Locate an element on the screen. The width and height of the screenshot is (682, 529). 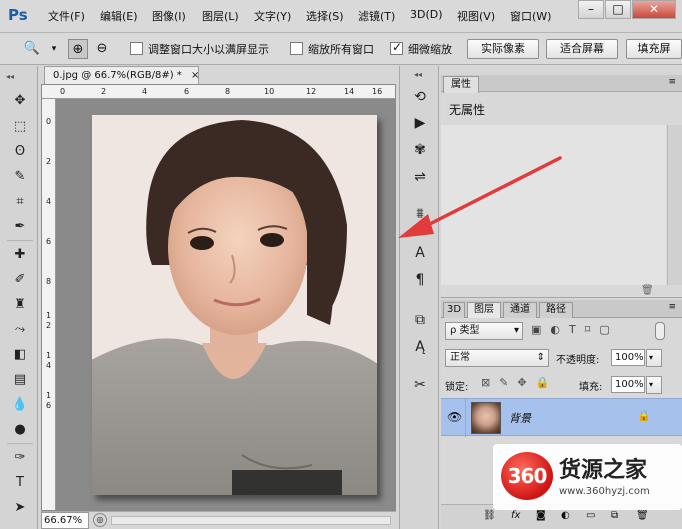
path-selection-tool-icon: ➤ is located at coordinates (20, 508).